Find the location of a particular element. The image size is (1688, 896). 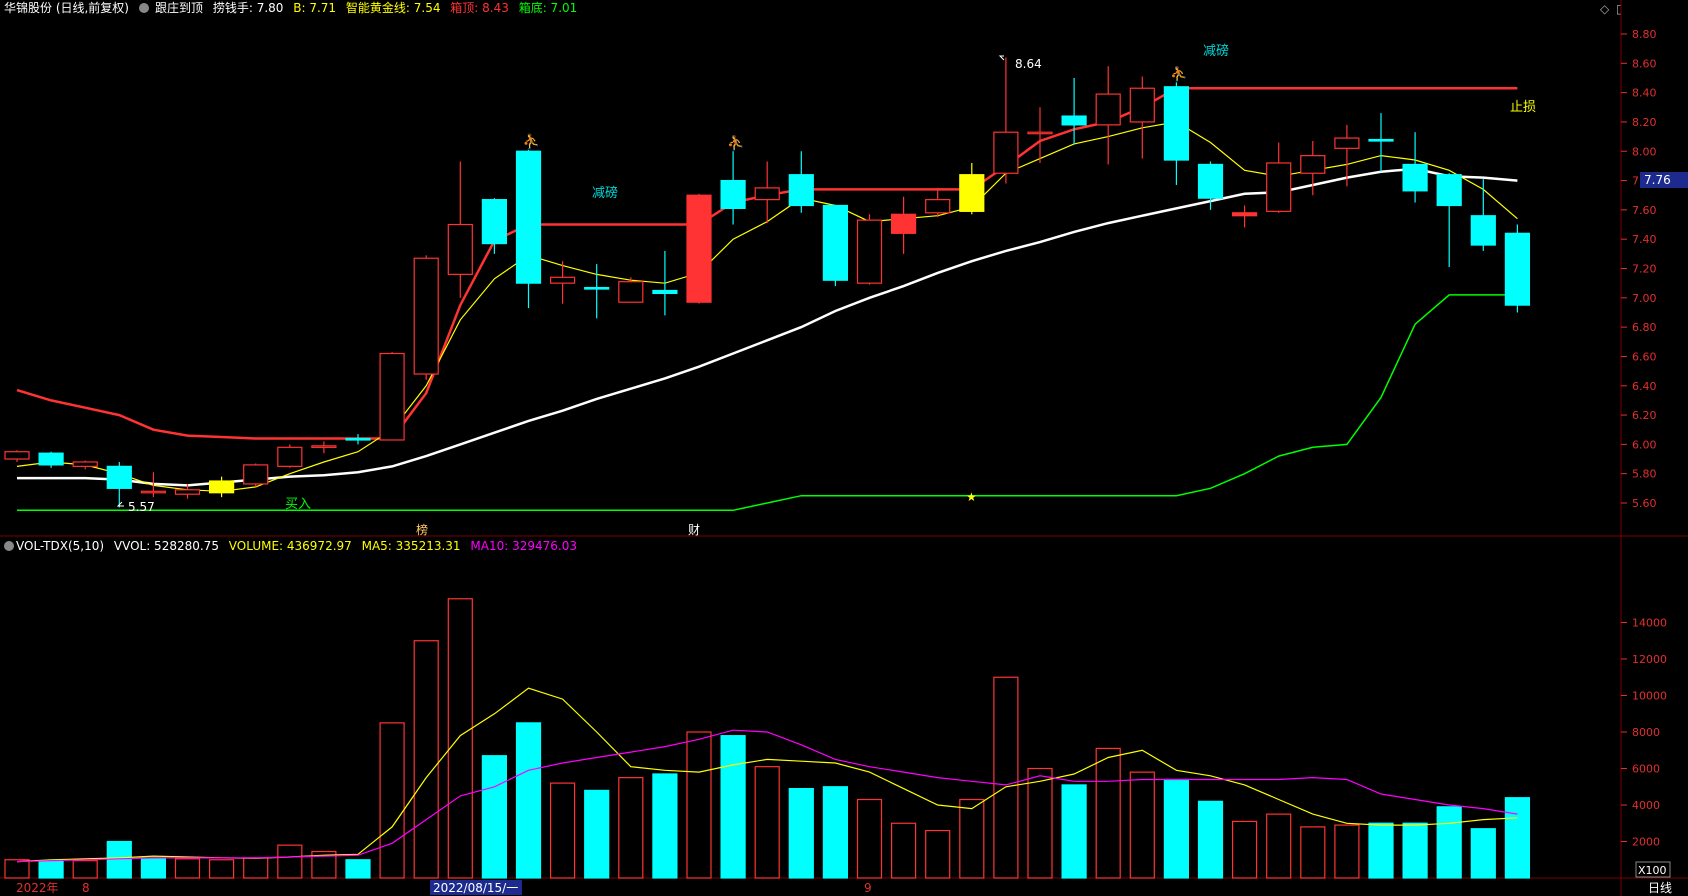

current-price-tag: 7.76 is located at coordinates (1664, 180).